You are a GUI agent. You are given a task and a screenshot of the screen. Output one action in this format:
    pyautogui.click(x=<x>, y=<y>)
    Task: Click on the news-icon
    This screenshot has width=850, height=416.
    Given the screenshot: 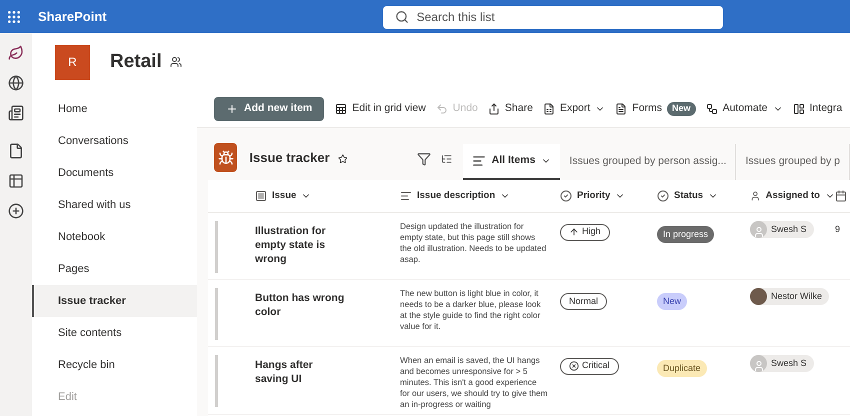 What is the action you would take?
    pyautogui.click(x=16, y=113)
    